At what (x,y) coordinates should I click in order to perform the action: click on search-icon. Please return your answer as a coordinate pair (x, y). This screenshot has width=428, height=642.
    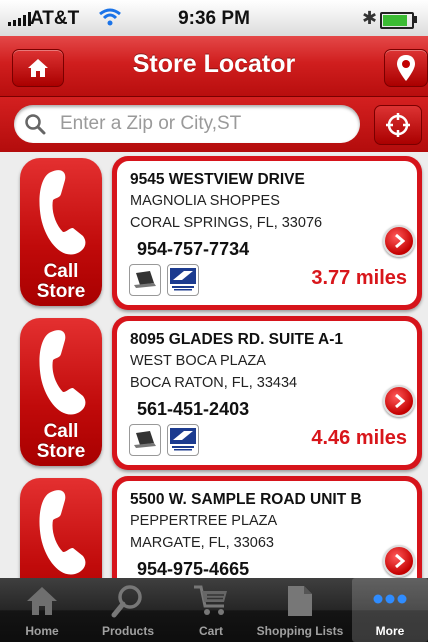
    Looking at the image, I should click on (35, 124).